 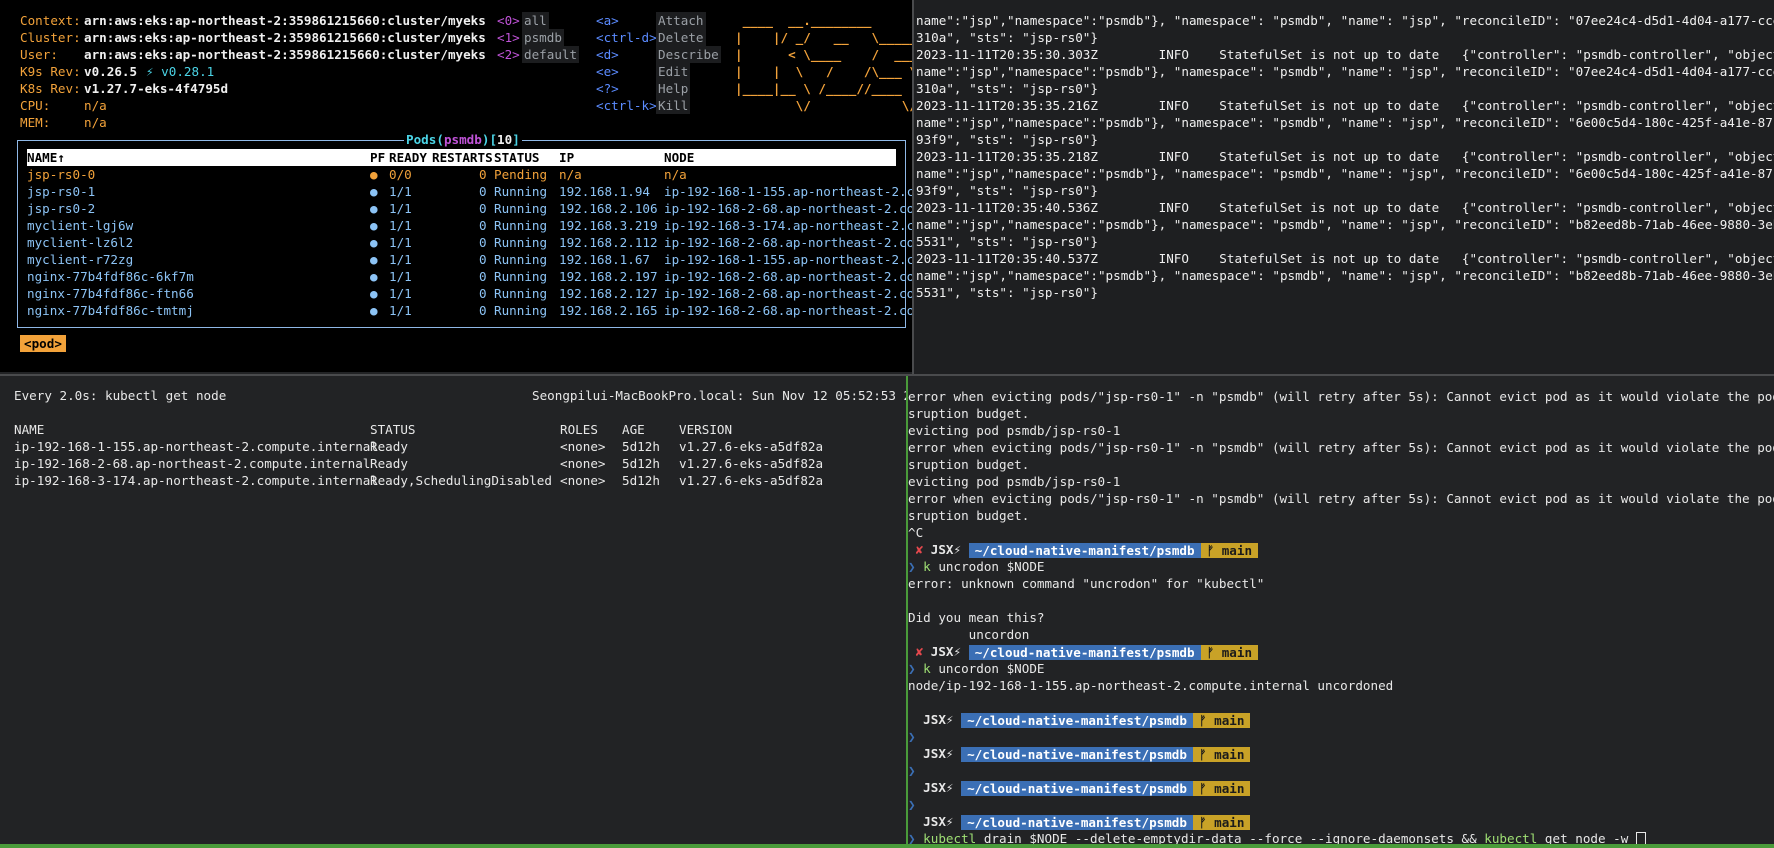 I want to click on shell-line: evicting pod psmdb/jsp-rs0-1, so click(x=1014, y=481).